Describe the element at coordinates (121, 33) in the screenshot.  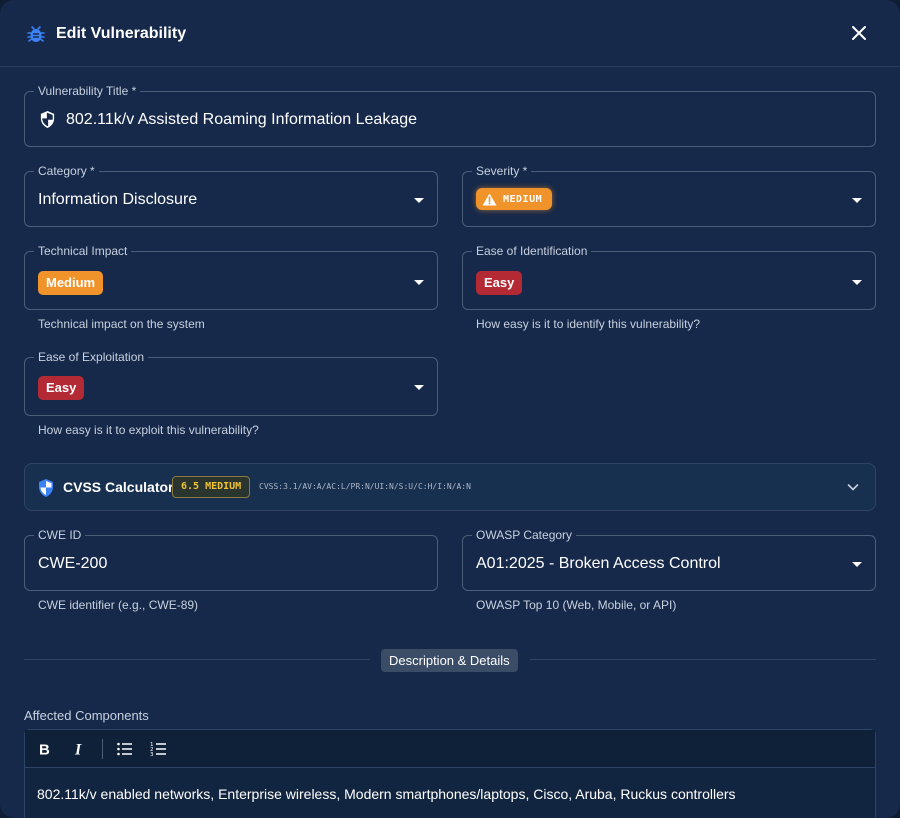
I see `dialog-title: Edit Vulnerability` at that location.